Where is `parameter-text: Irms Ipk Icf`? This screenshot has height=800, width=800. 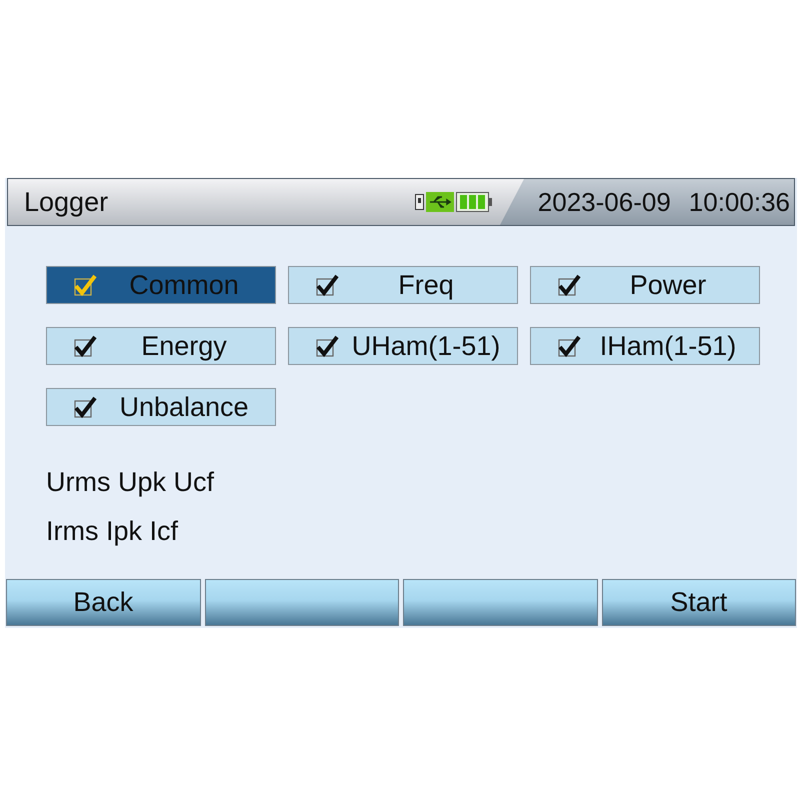
parameter-text: Irms Ipk Icf is located at coordinates (113, 531).